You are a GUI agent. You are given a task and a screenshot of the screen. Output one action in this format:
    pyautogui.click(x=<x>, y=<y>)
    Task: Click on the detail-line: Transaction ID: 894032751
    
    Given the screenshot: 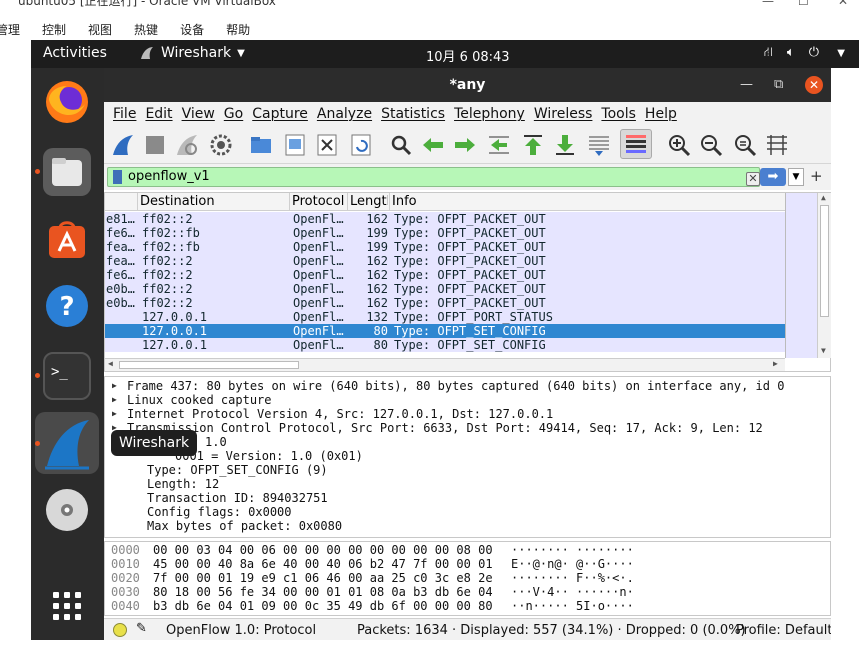 What is the action you would take?
    pyautogui.click(x=467, y=498)
    